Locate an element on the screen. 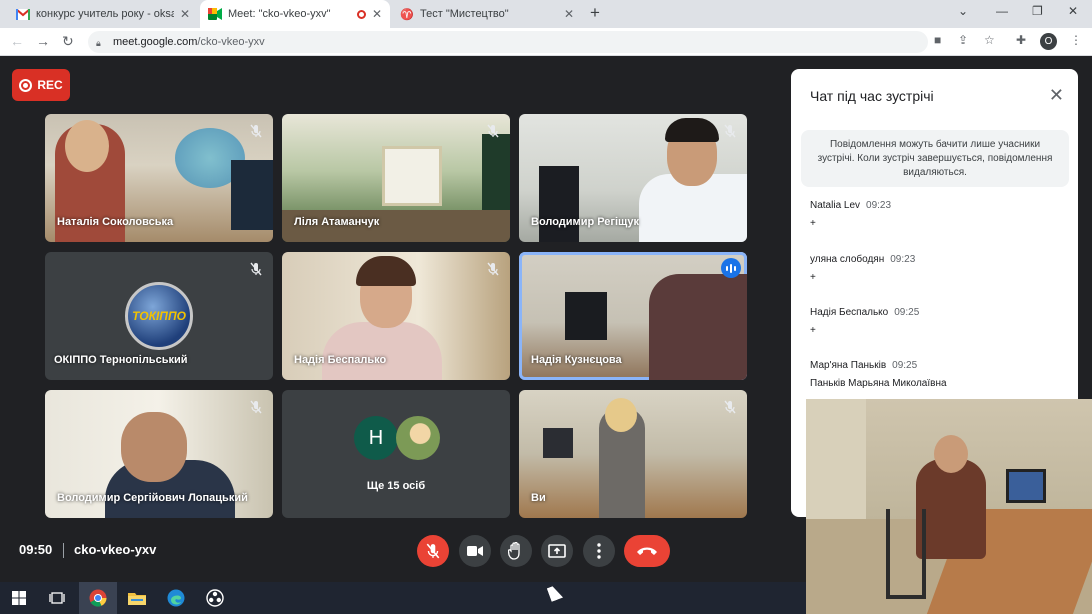 The width and height of the screenshot is (1092, 614). taskbar-edge is located at coordinates (176, 598).